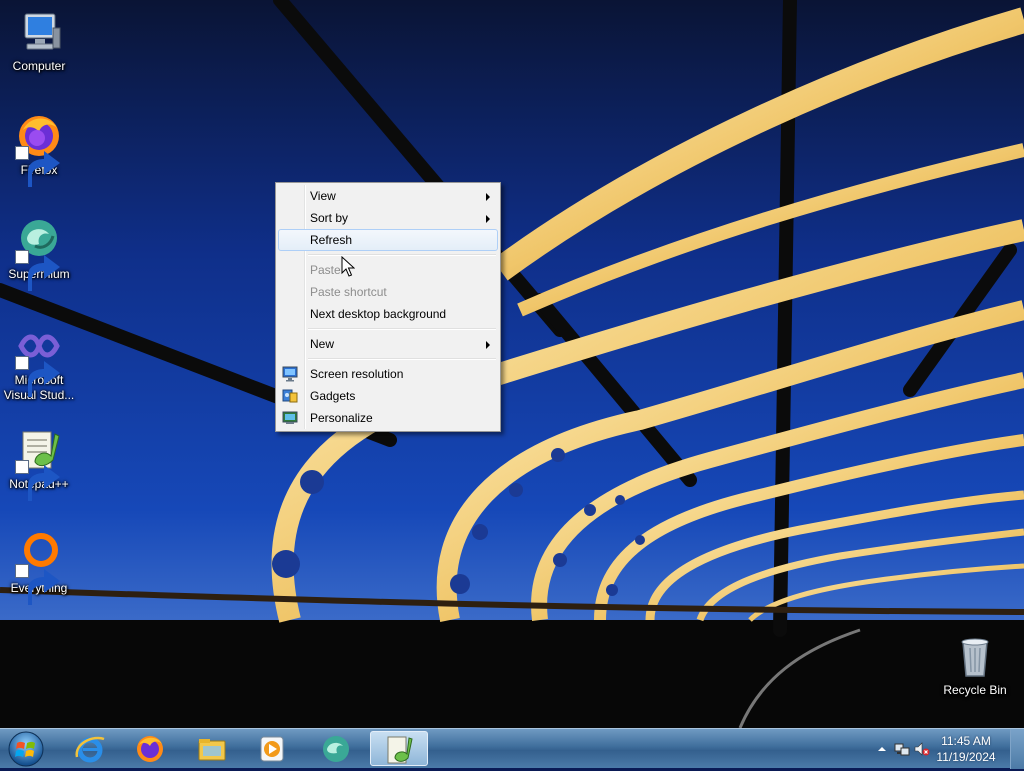 The width and height of the screenshot is (1024, 771). I want to click on show-desktop-button, so click(1017, 749).